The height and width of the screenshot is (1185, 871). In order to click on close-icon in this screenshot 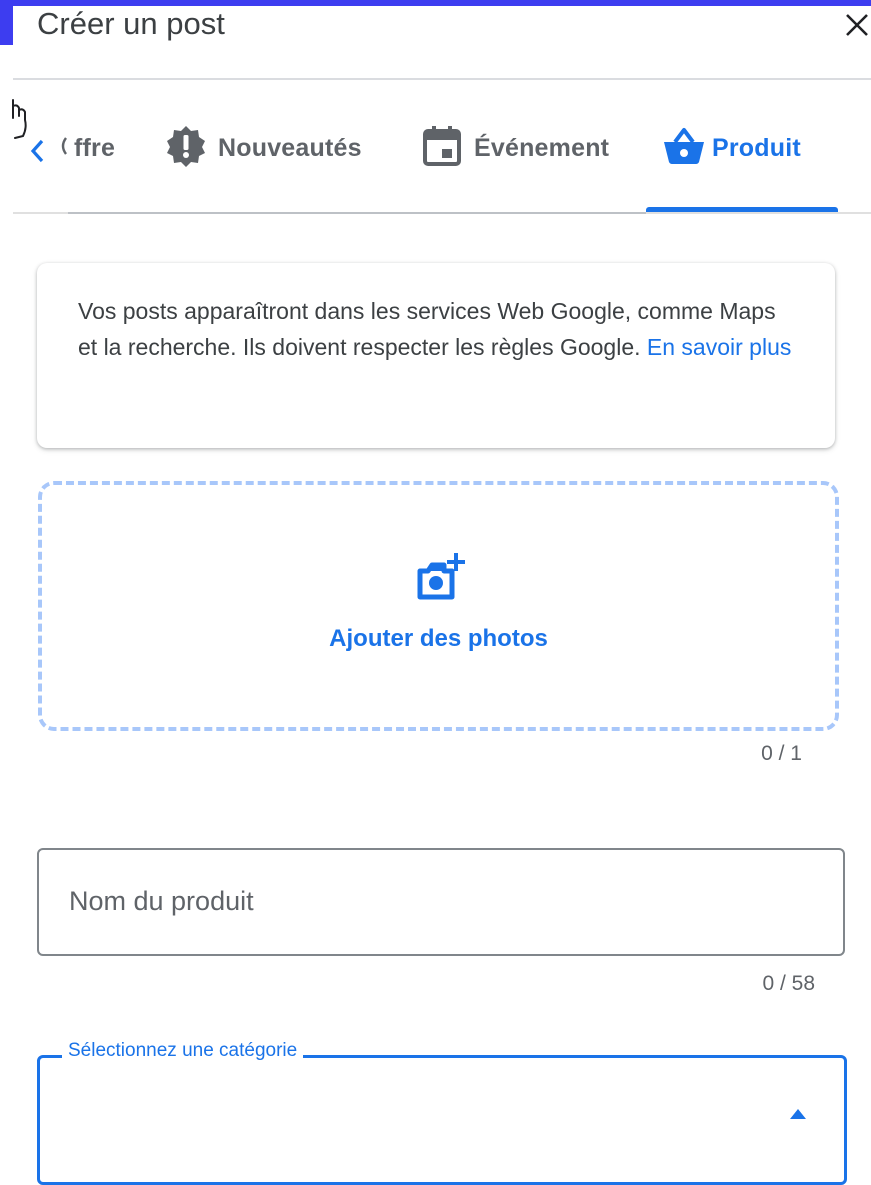, I will do `click(857, 25)`.